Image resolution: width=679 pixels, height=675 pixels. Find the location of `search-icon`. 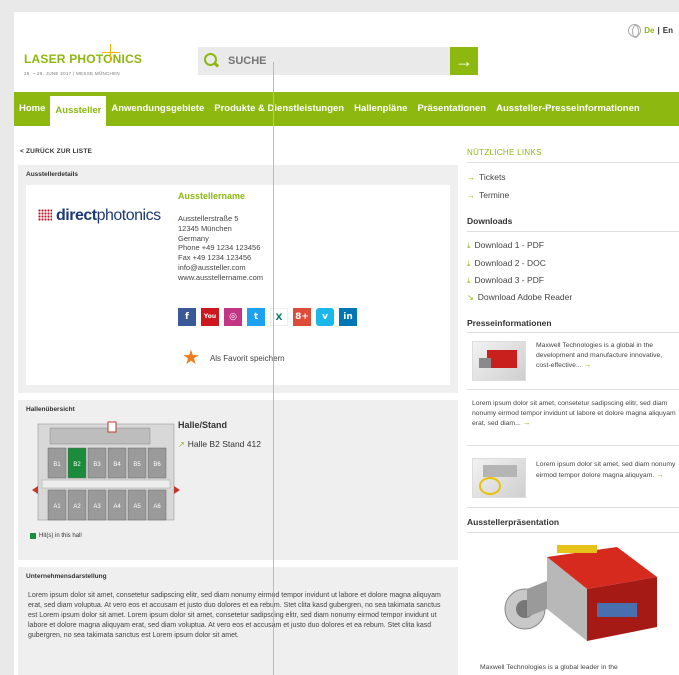

search-icon is located at coordinates (210, 61).